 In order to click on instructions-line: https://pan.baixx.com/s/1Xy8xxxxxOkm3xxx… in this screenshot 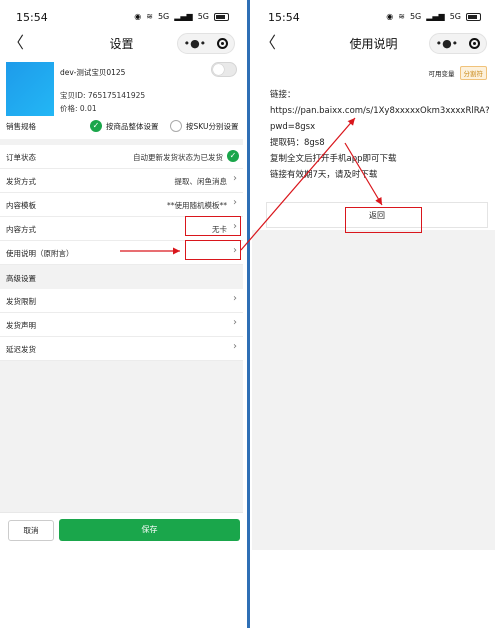, I will do `click(380, 119)`.